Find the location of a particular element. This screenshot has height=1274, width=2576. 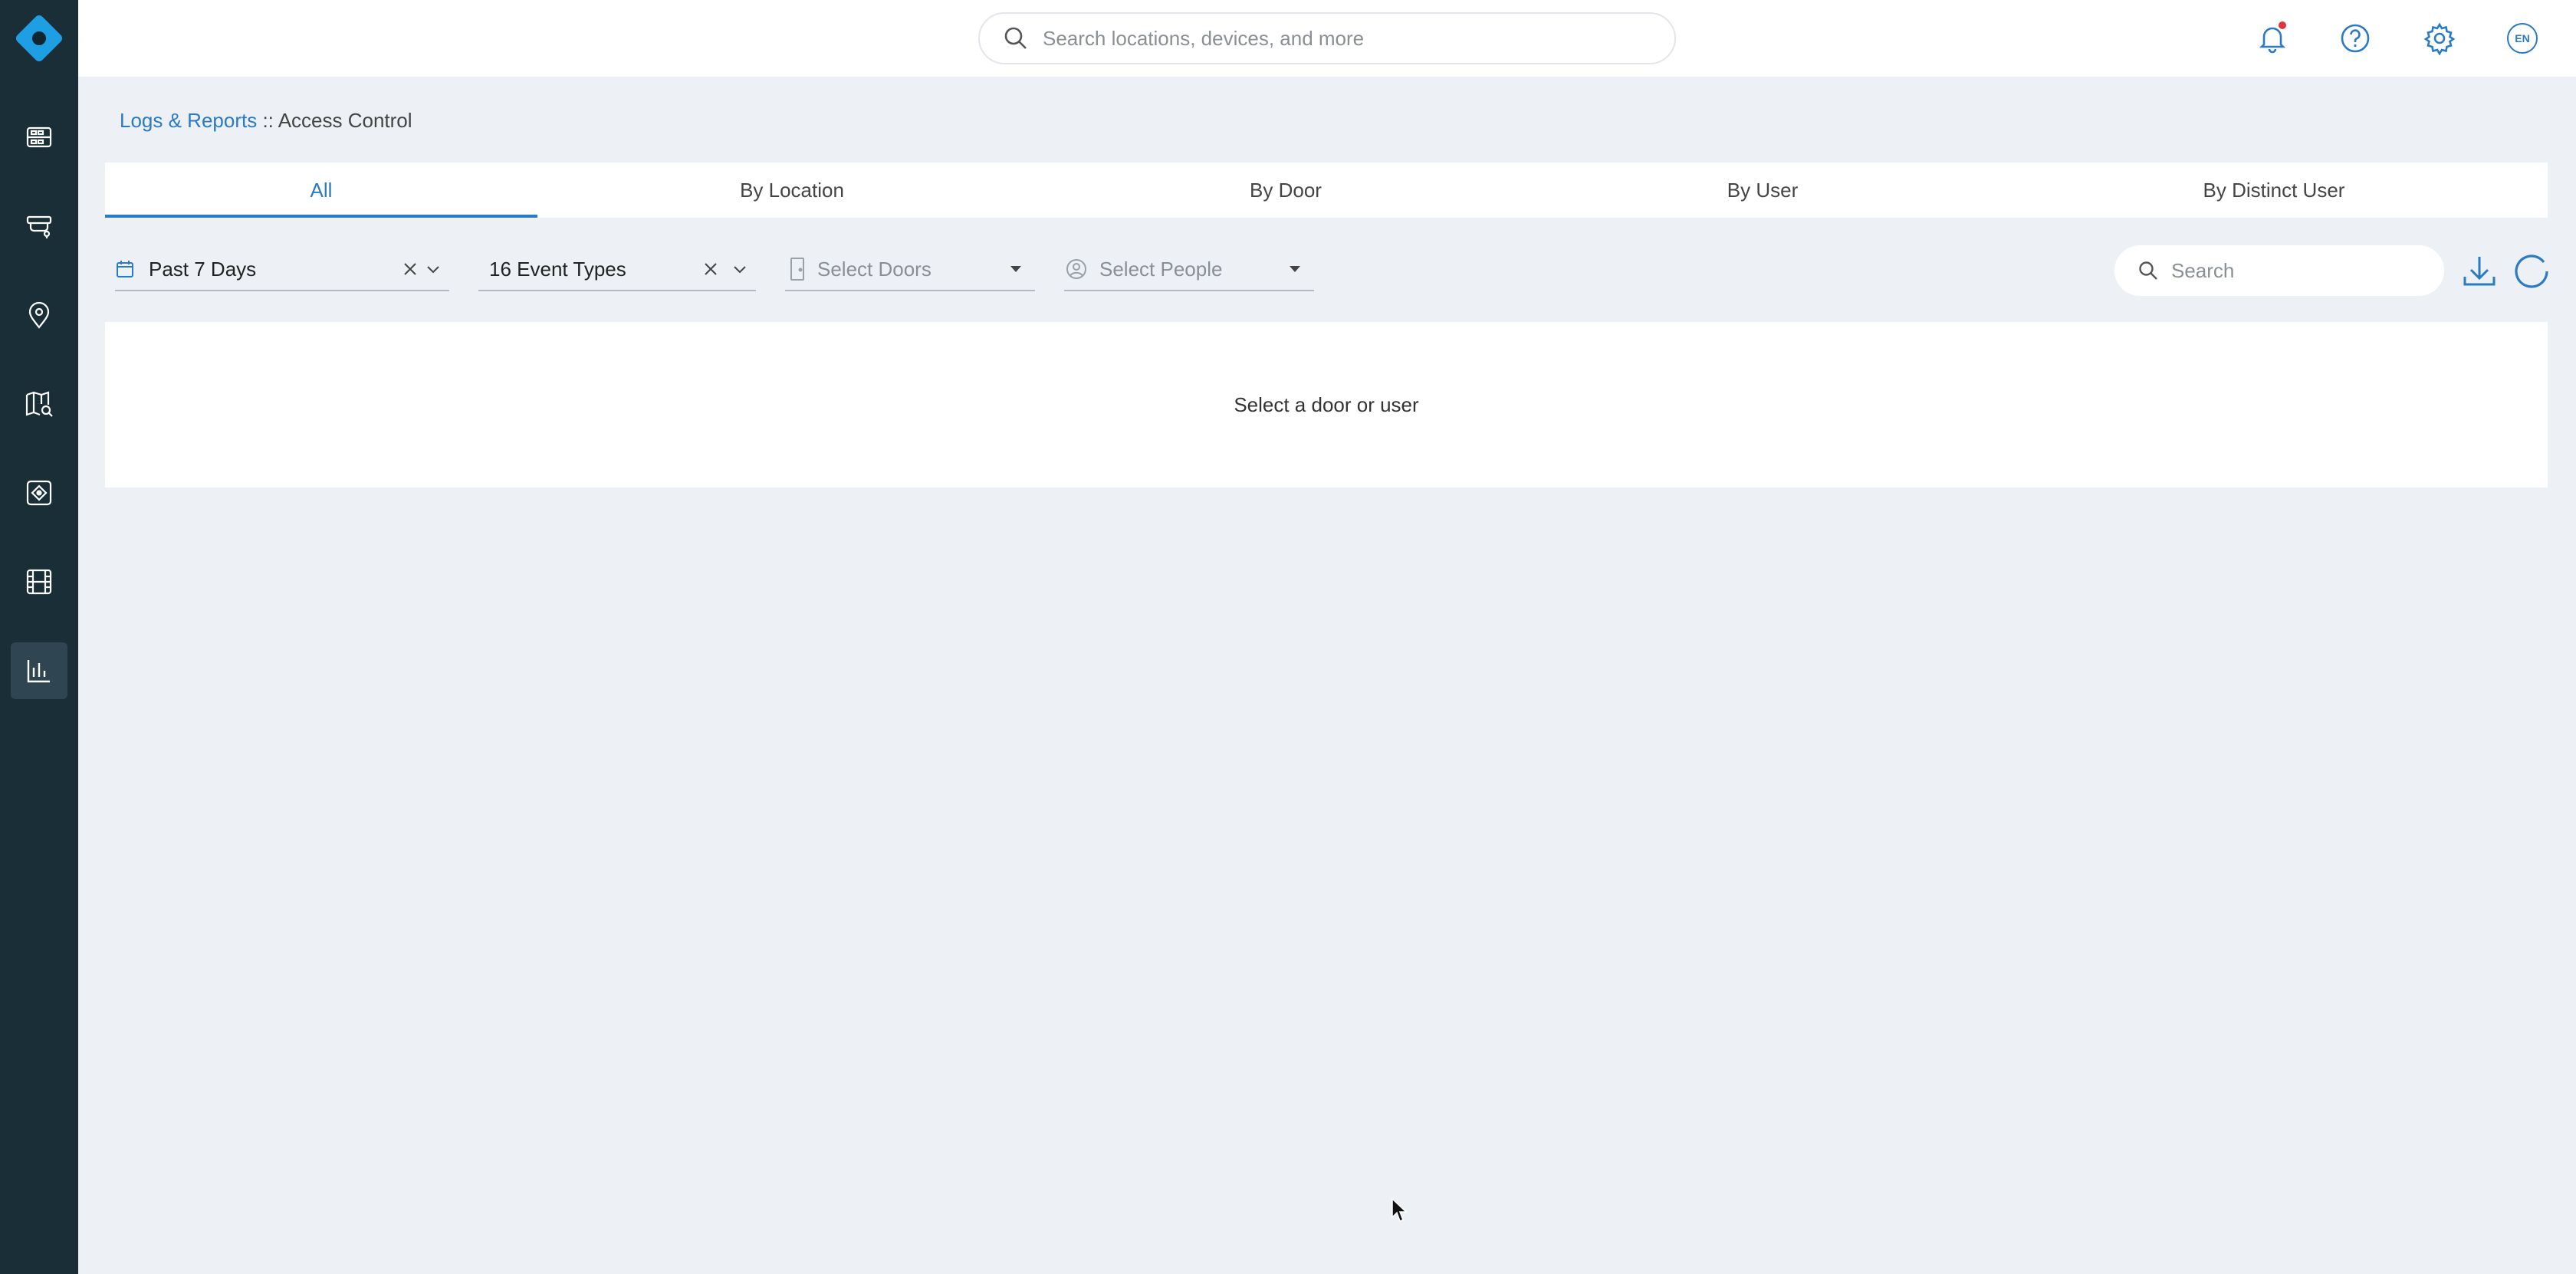

camera-icon is located at coordinates (39, 226).